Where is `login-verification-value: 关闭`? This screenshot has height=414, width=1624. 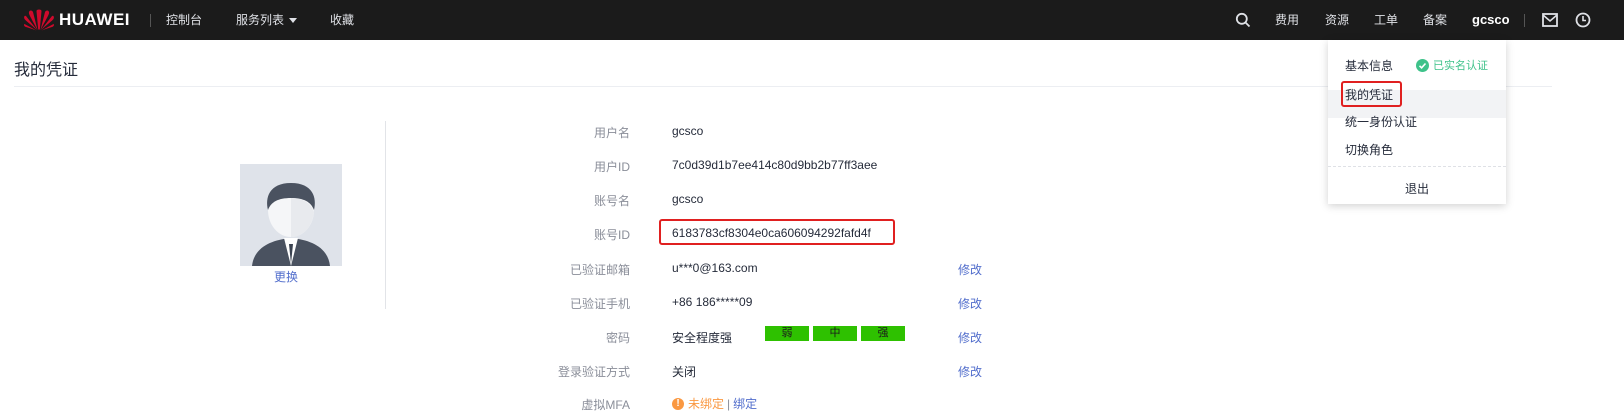
login-verification-value: 关闭 is located at coordinates (684, 372).